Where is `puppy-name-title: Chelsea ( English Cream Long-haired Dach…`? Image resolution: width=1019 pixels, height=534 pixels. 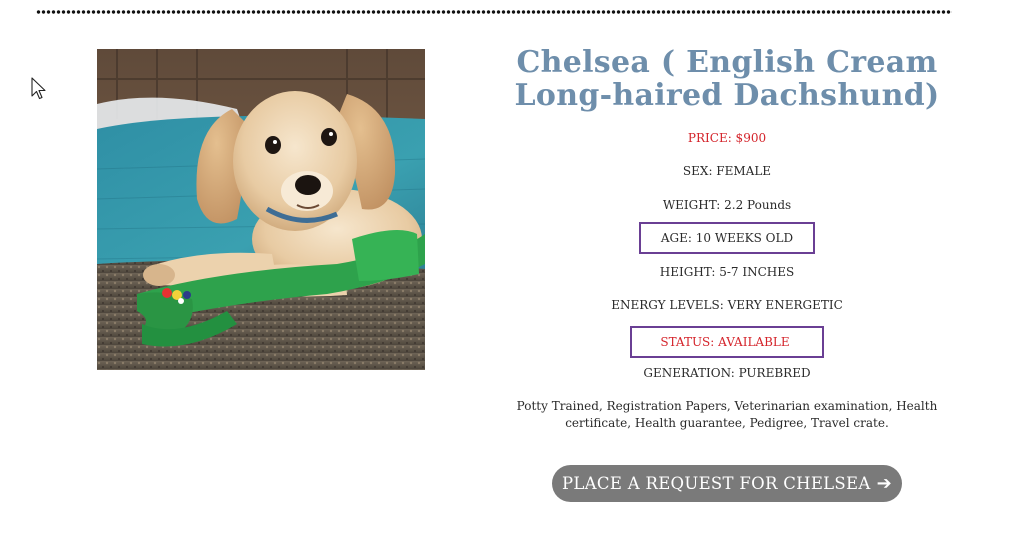 puppy-name-title: Chelsea ( English Cream Long-haired Dach… is located at coordinates (727, 79).